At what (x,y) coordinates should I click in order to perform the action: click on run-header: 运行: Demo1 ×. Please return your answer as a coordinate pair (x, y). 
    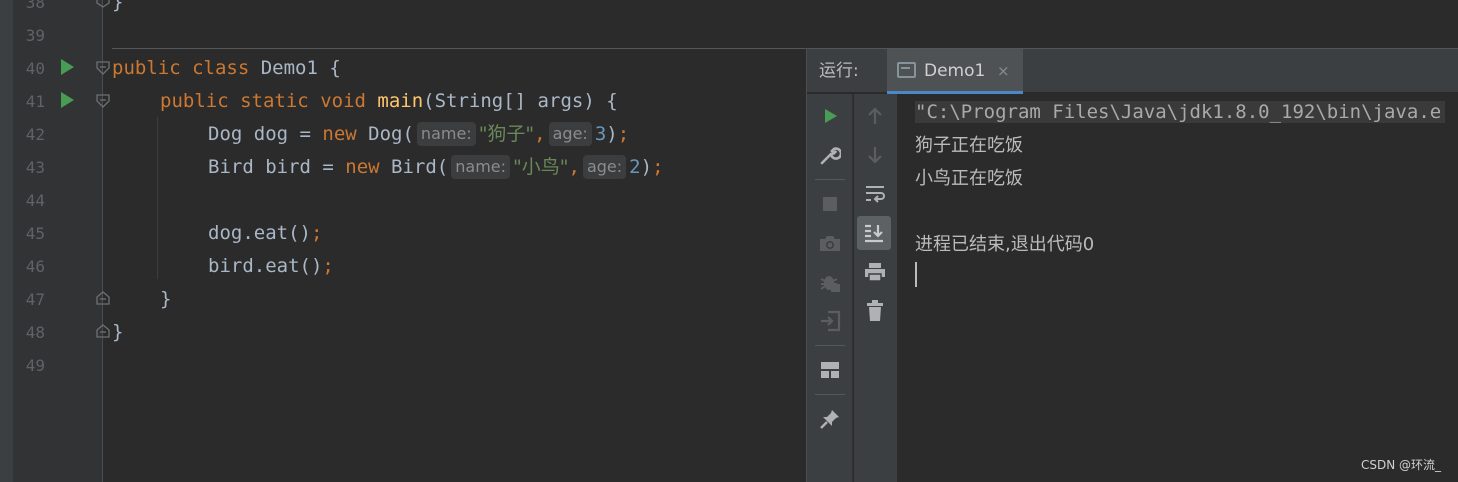
    Looking at the image, I should click on (1132, 71).